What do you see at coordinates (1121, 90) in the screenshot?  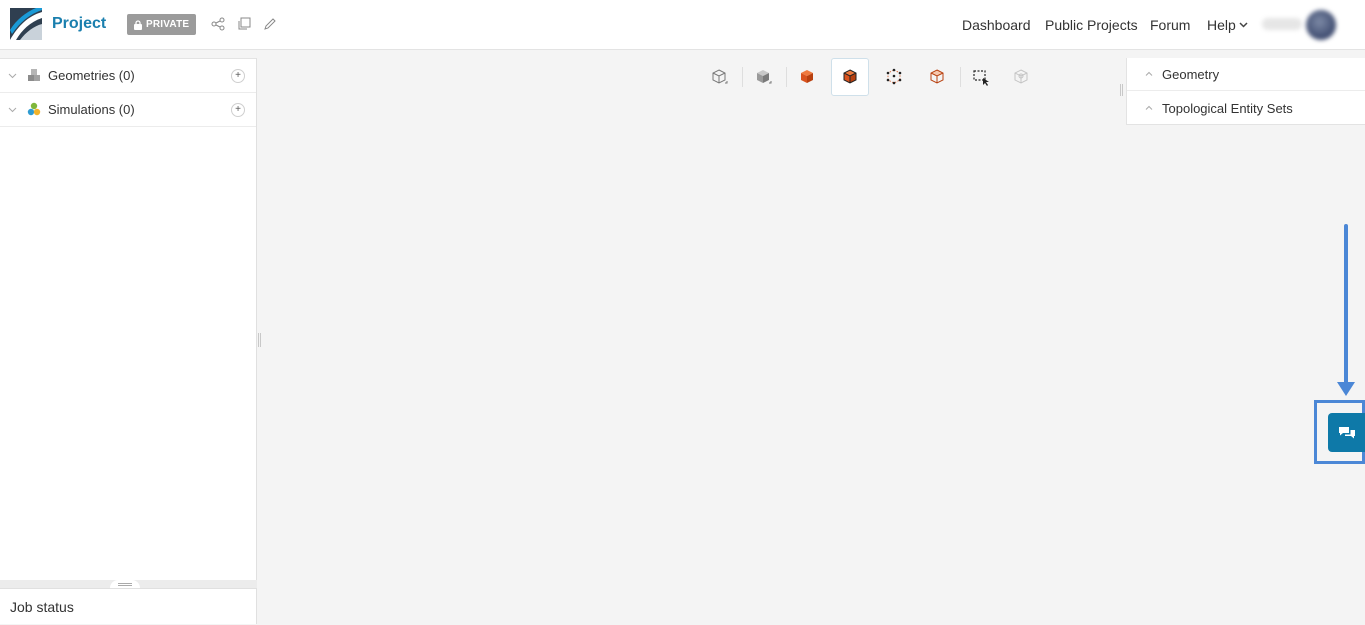 I see `right-panel-splitter` at bounding box center [1121, 90].